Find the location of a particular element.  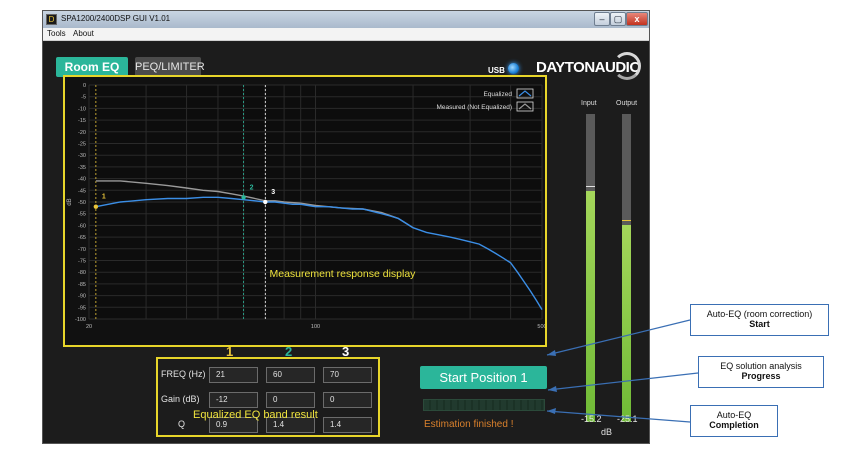

callout-auto-eq-completion: Auto-EQ Completion is located at coordinates (734, 421).